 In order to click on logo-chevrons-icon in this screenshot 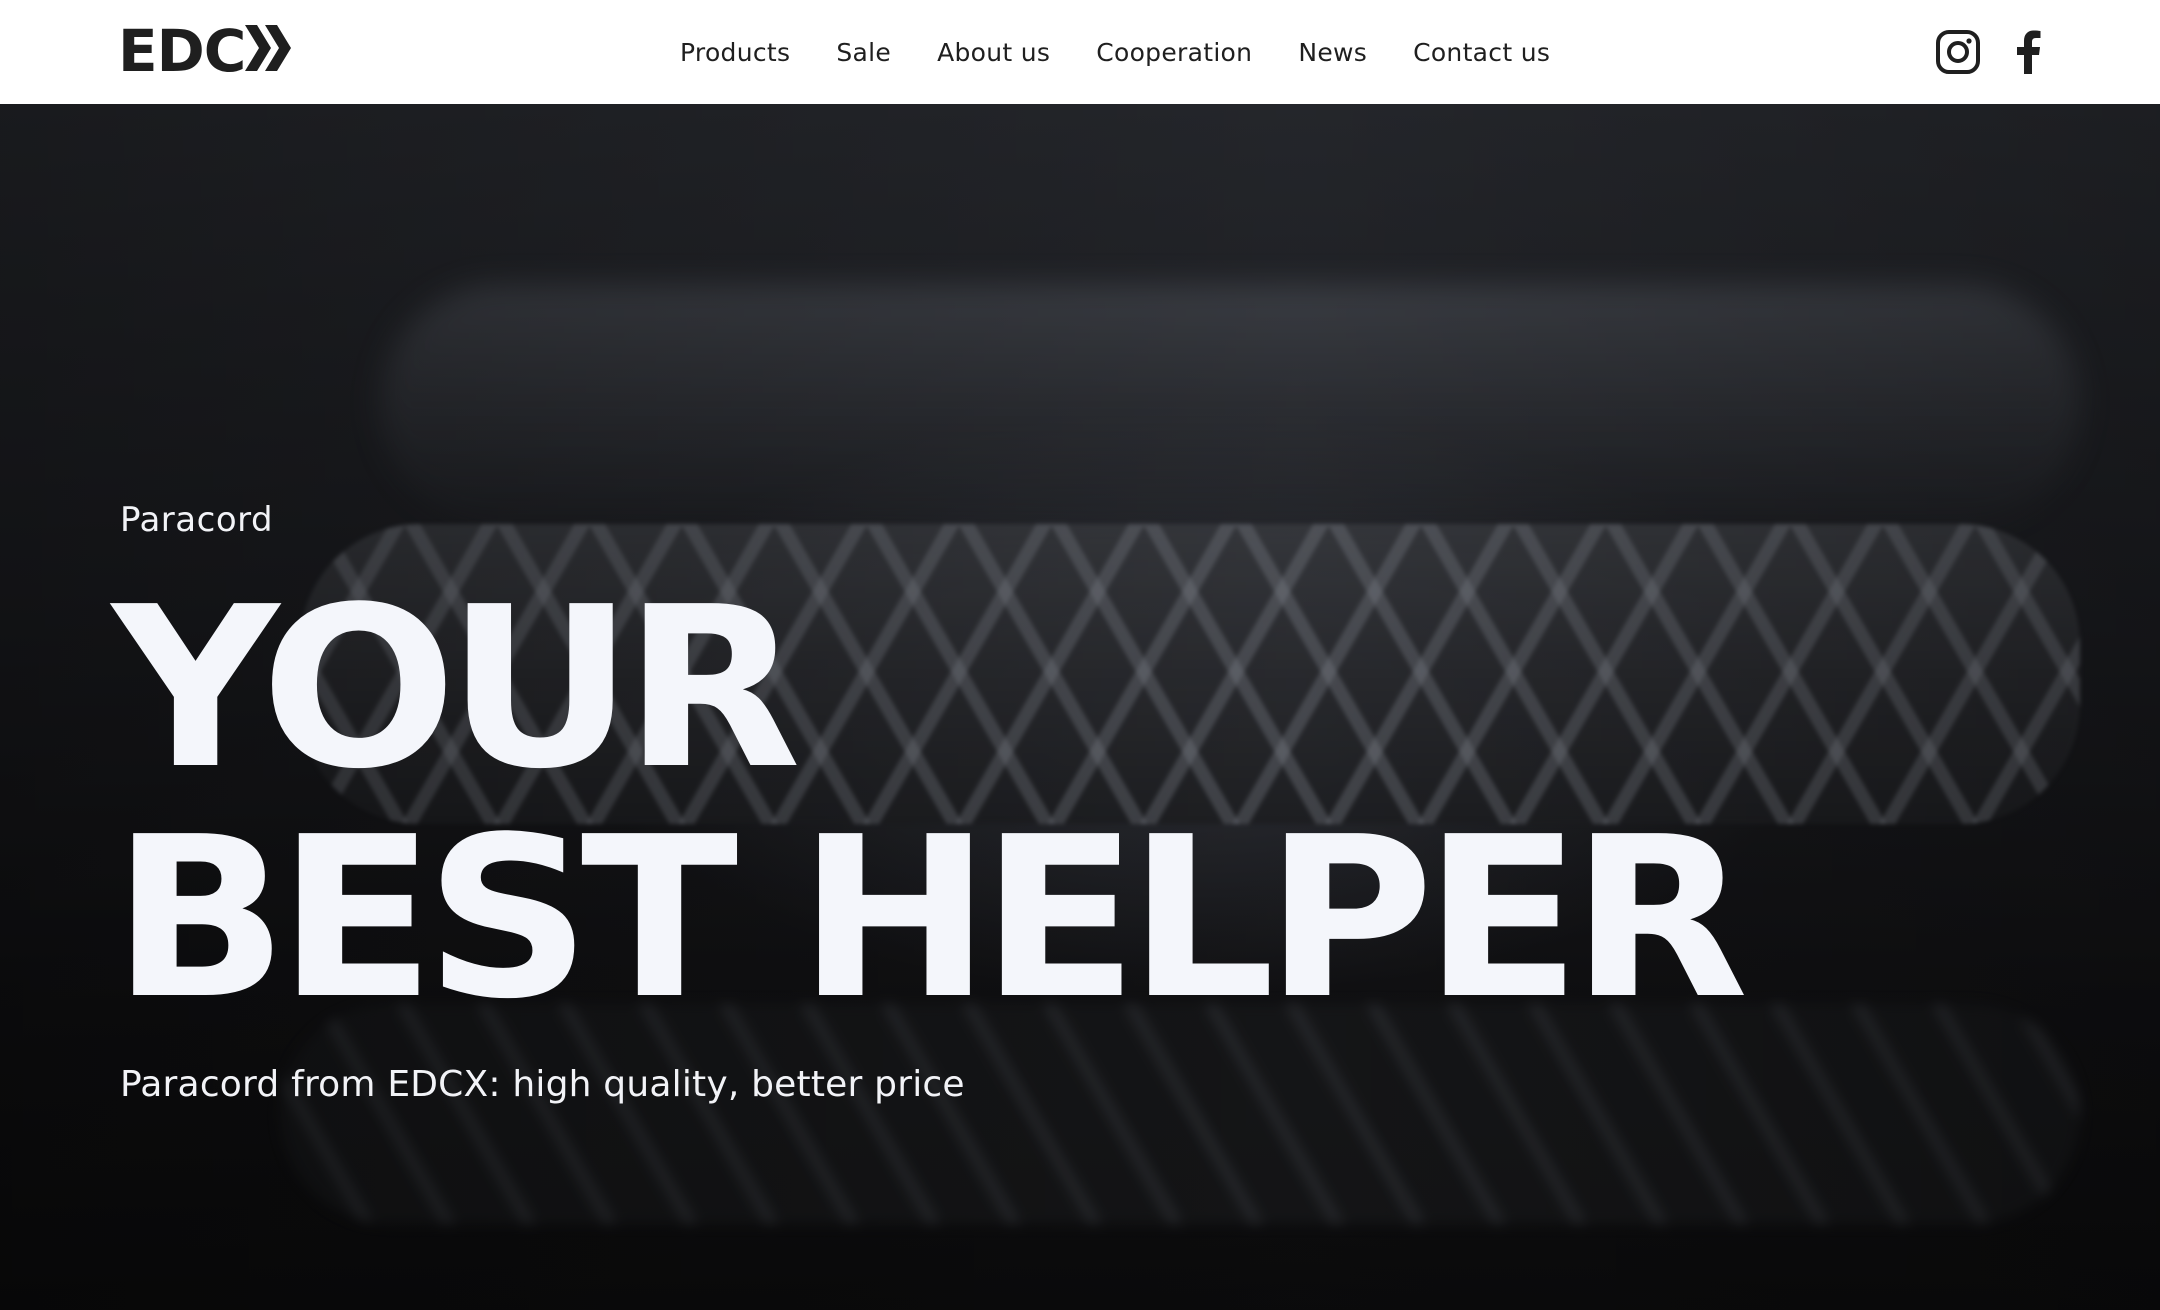, I will do `click(269, 51)`.